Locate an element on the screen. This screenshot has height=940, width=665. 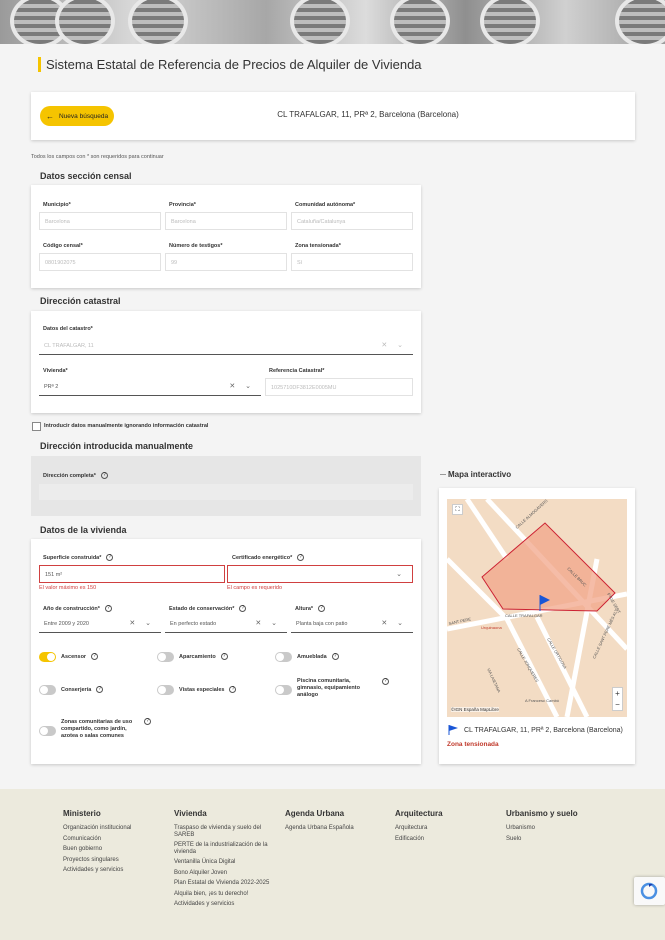
manual-section-title: Dirección introducida manualmente is located at coordinates (117, 446).